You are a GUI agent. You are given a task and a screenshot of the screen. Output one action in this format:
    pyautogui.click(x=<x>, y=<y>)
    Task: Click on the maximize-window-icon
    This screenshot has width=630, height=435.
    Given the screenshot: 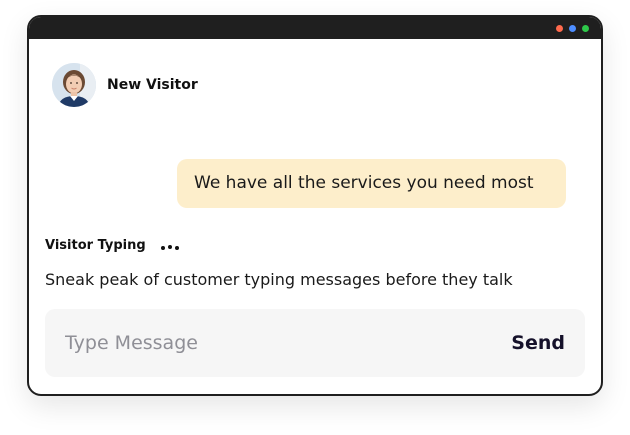 What is the action you would take?
    pyautogui.click(x=585, y=28)
    